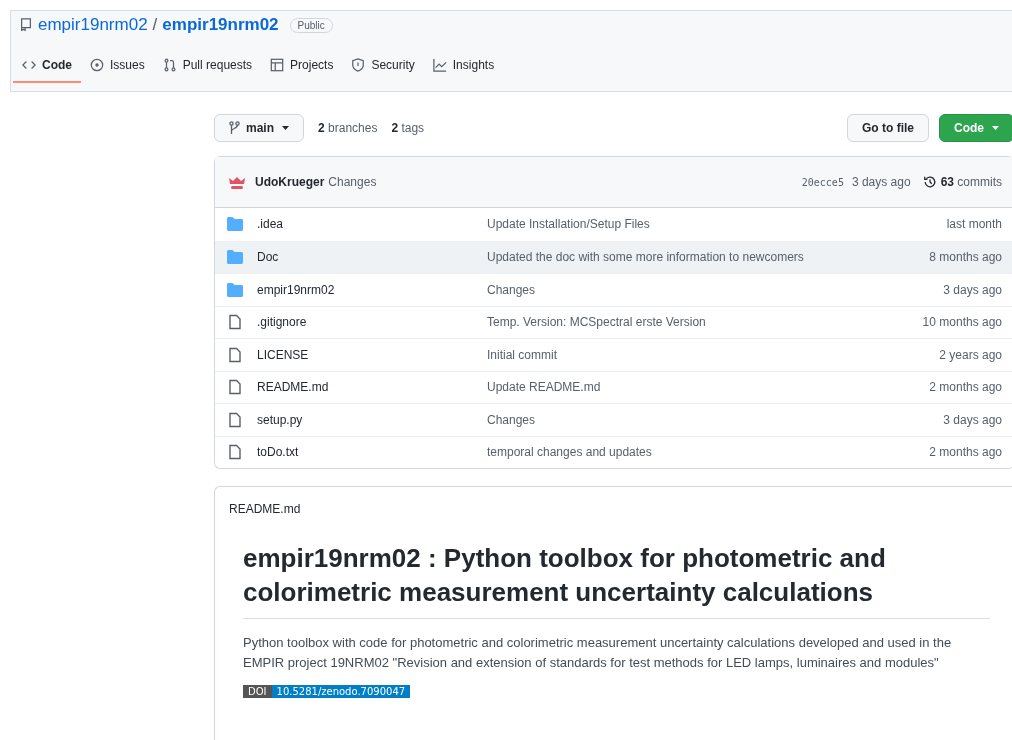 This screenshot has width=1012, height=740. Describe the element at coordinates (358, 65) in the screenshot. I see `shield-icon` at that location.